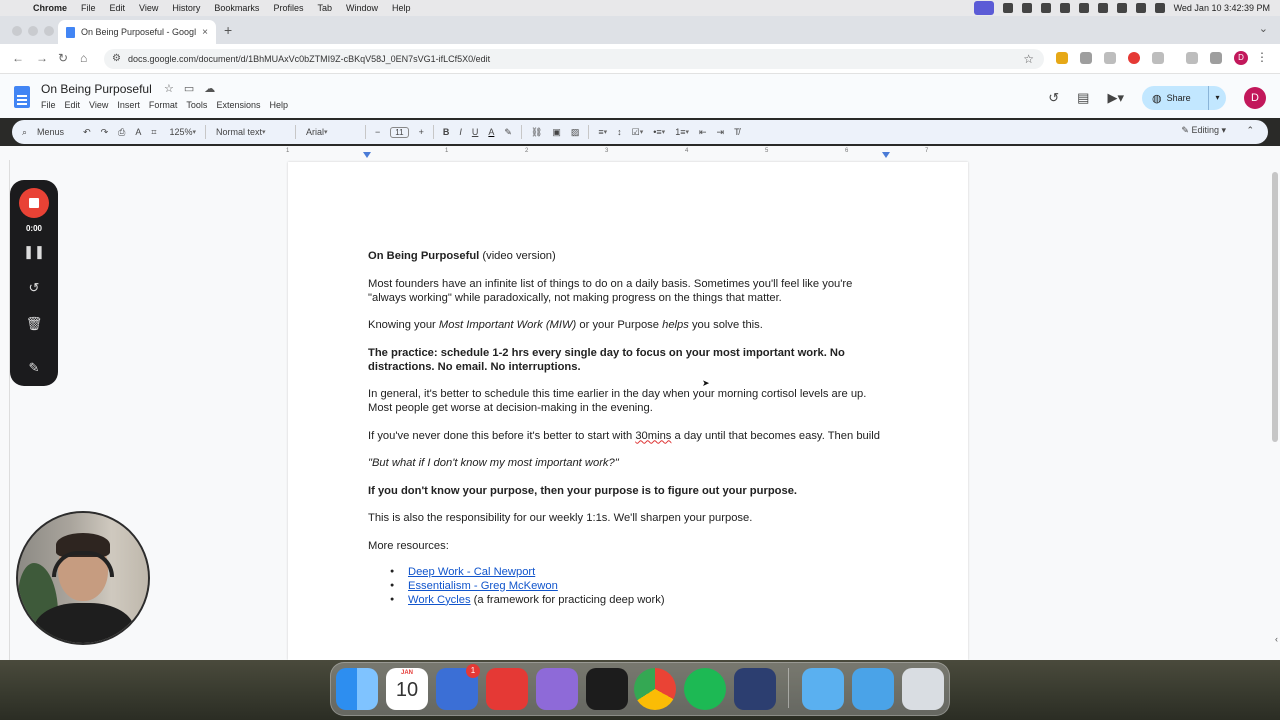 This screenshot has height=720, width=1280. I want to click on search-icon, so click(1140, 8).